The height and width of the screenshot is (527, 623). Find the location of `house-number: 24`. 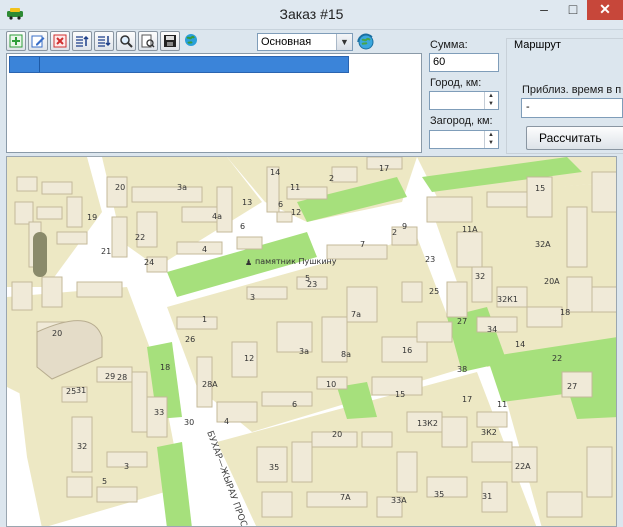

house-number: 24 is located at coordinates (149, 262).